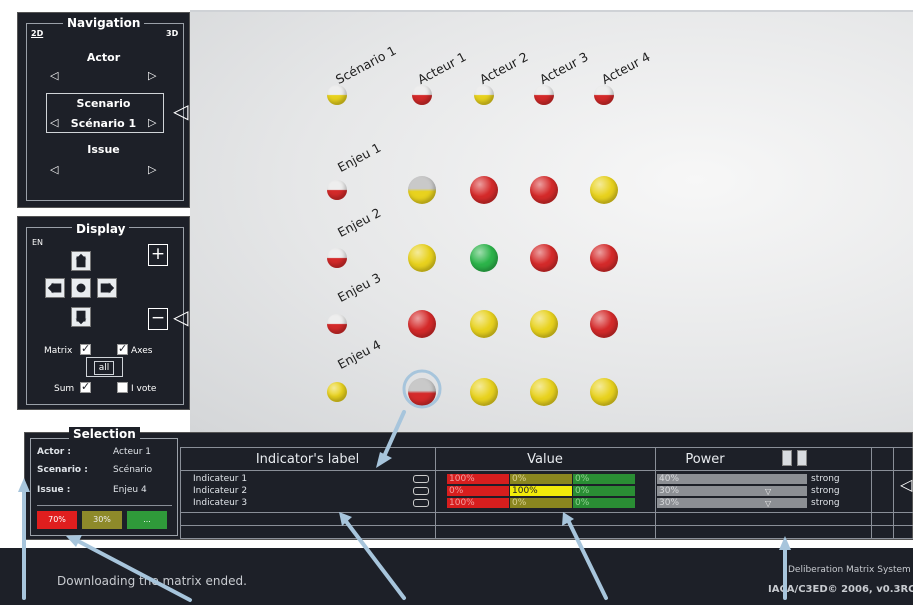 The image size is (913, 605). Describe the element at coordinates (37, 242) in the screenshot. I see `language-toggle: EN` at that location.